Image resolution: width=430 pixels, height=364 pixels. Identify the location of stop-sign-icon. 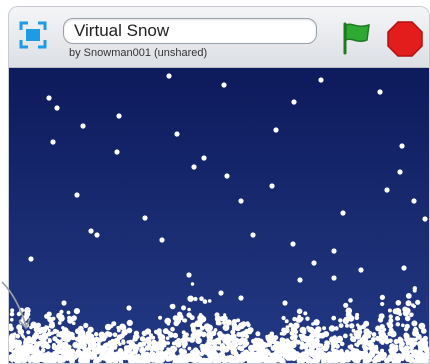
(405, 39).